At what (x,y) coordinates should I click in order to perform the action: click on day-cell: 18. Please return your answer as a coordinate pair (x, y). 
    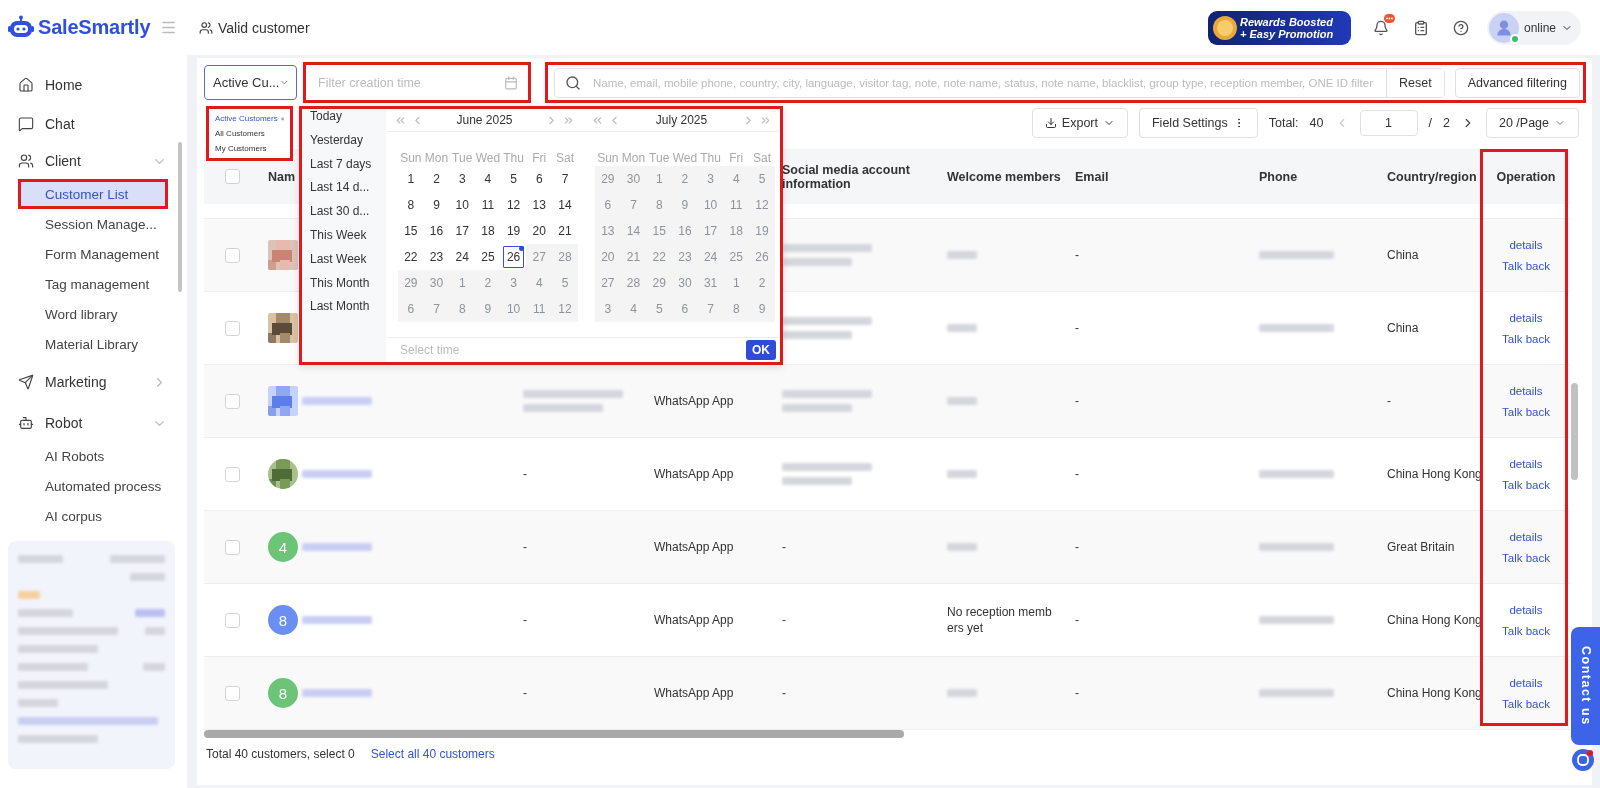
    Looking at the image, I should click on (488, 231).